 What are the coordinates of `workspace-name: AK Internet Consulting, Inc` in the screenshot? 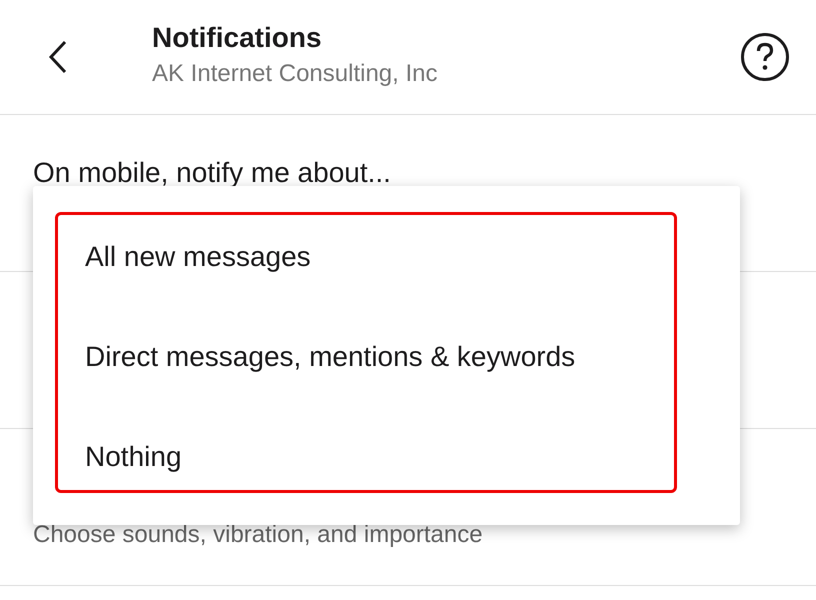 It's located at (295, 74).